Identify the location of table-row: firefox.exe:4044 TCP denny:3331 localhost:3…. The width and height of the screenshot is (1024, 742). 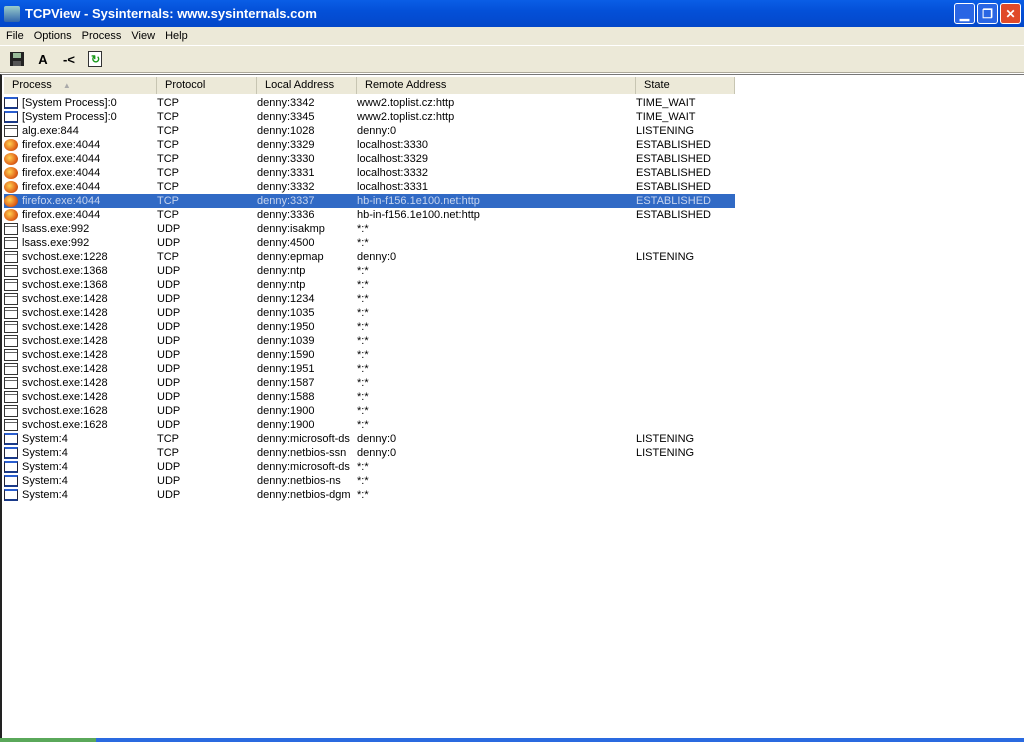
(369, 173).